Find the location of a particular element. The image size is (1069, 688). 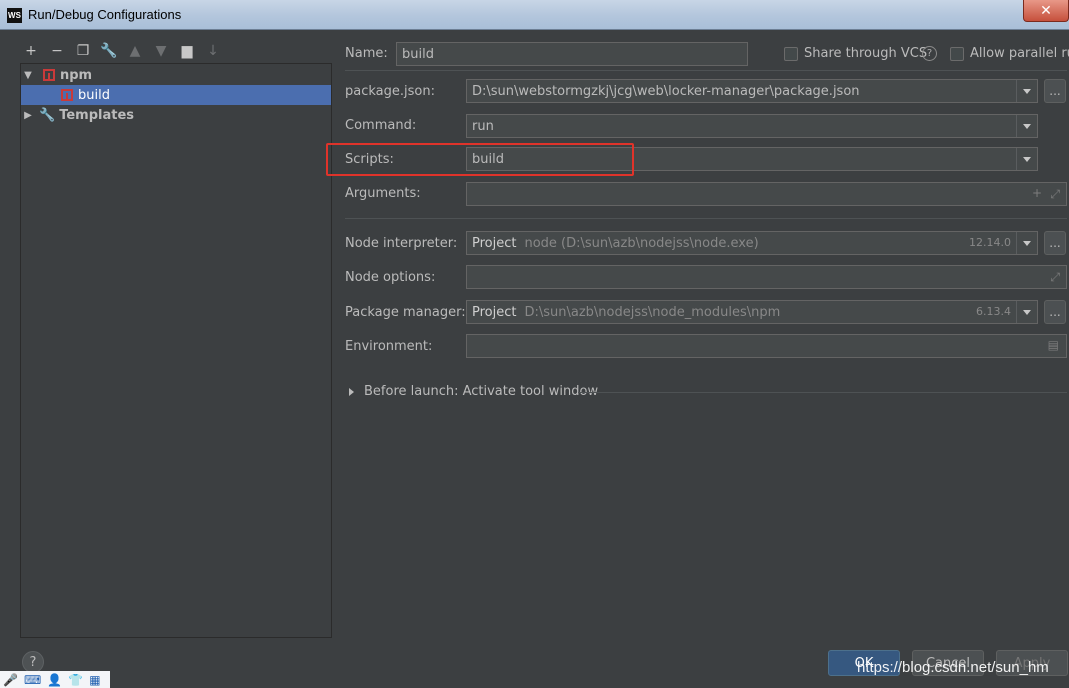

before-launch-label: Before launch: Activate tool window is located at coordinates (481, 391).